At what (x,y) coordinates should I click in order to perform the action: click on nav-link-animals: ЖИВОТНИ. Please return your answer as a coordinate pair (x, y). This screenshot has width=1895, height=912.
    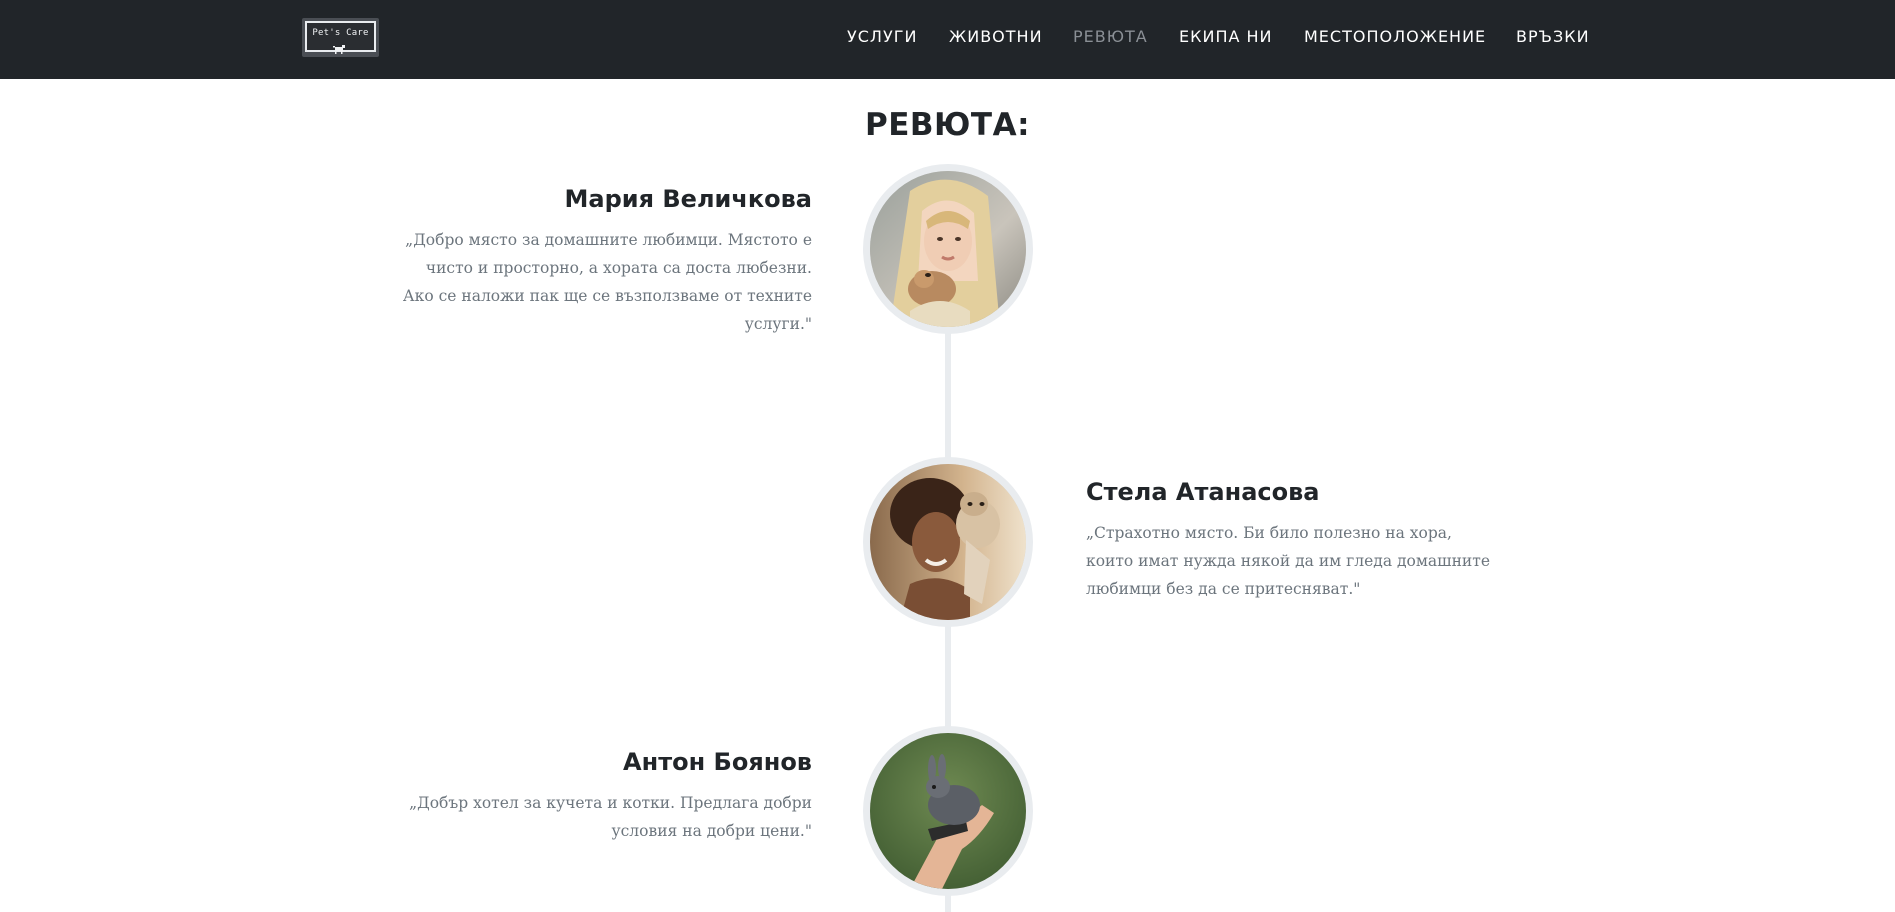
    Looking at the image, I should click on (996, 37).